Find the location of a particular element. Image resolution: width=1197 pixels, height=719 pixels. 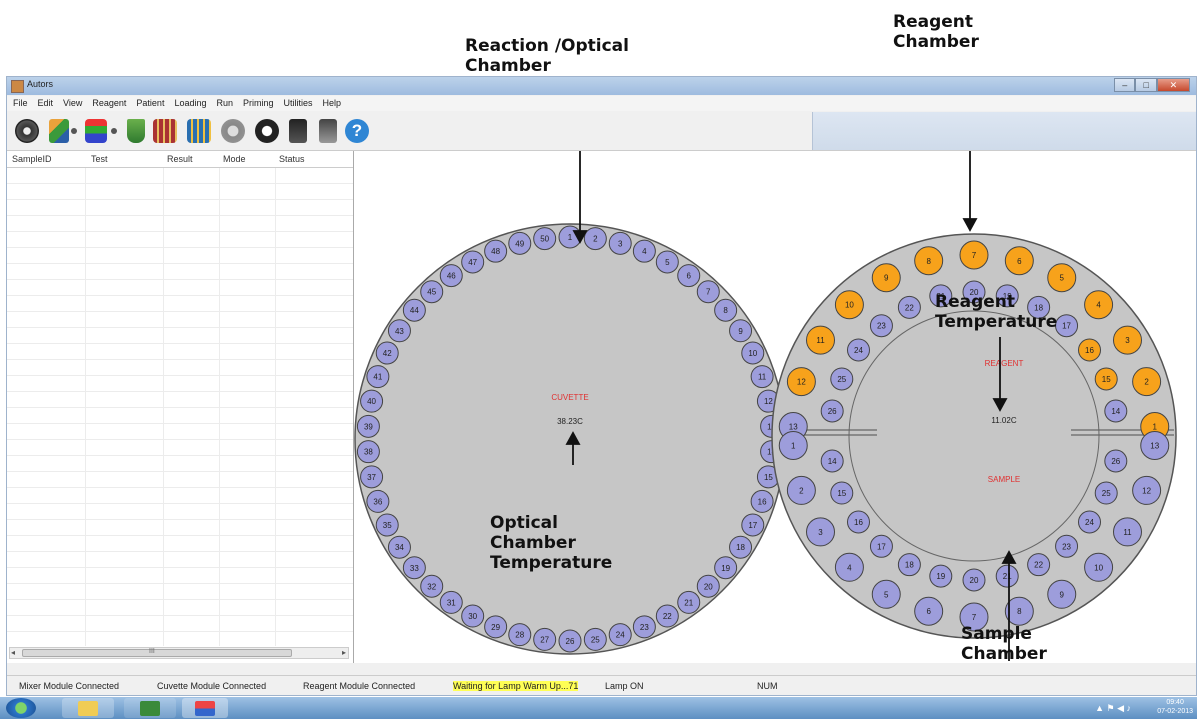

sample-cell-label: 13 is located at coordinates (1154, 445).